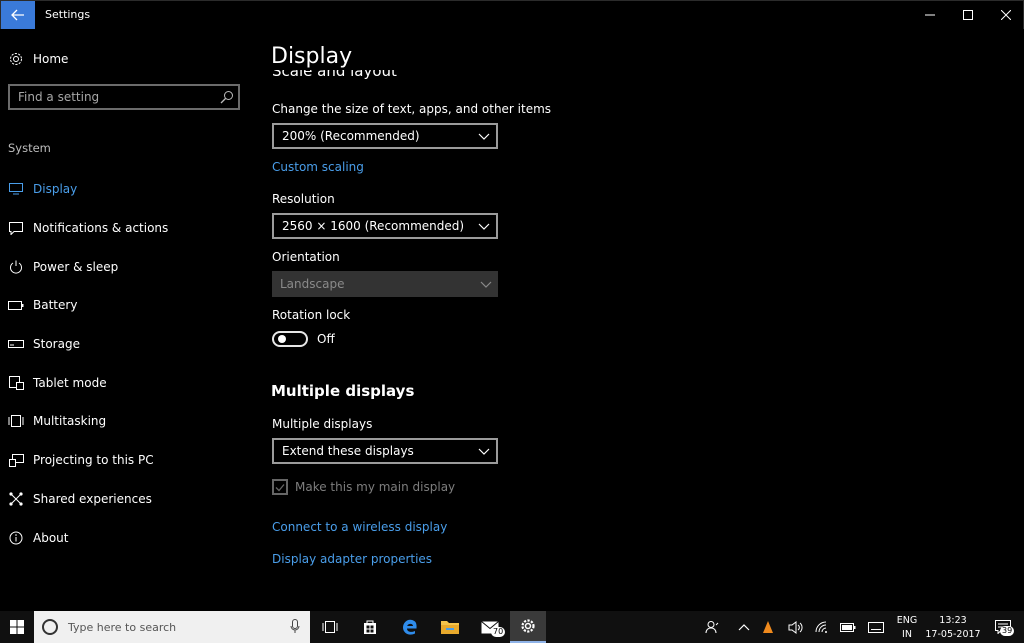 The image size is (1024, 643). I want to click on multiple-displays-label: Multiple displays, so click(322, 424).